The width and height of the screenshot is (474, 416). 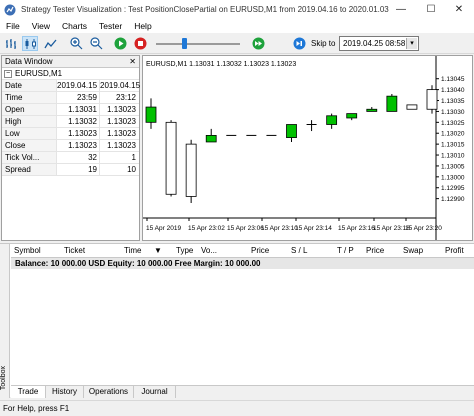 What do you see at coordinates (120, 43) in the screenshot?
I see `play-icon` at bounding box center [120, 43].